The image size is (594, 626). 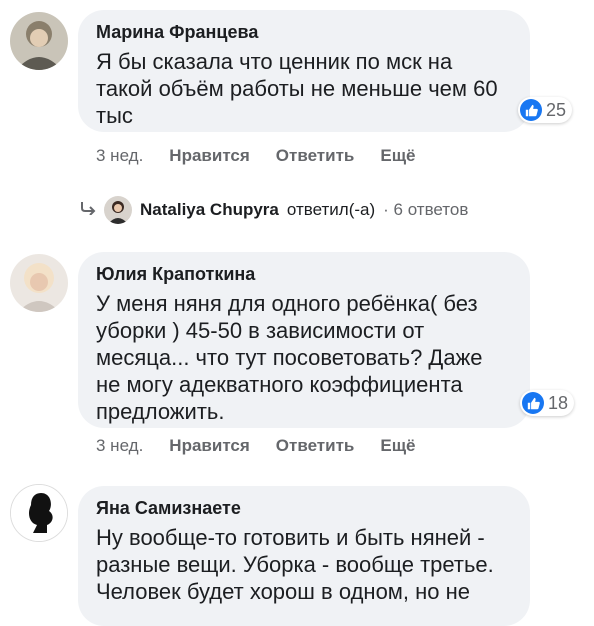 What do you see at coordinates (304, 274) in the screenshot?
I see `comment-author: Юлия Крапоткина` at bounding box center [304, 274].